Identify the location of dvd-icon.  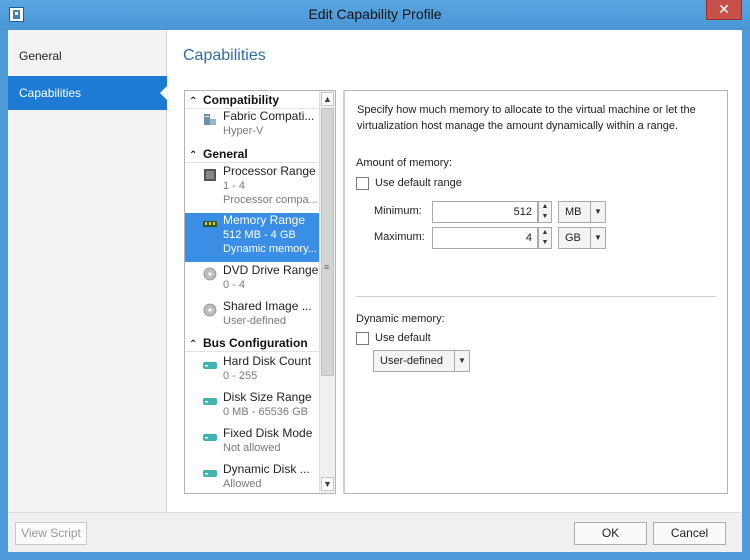
(210, 274).